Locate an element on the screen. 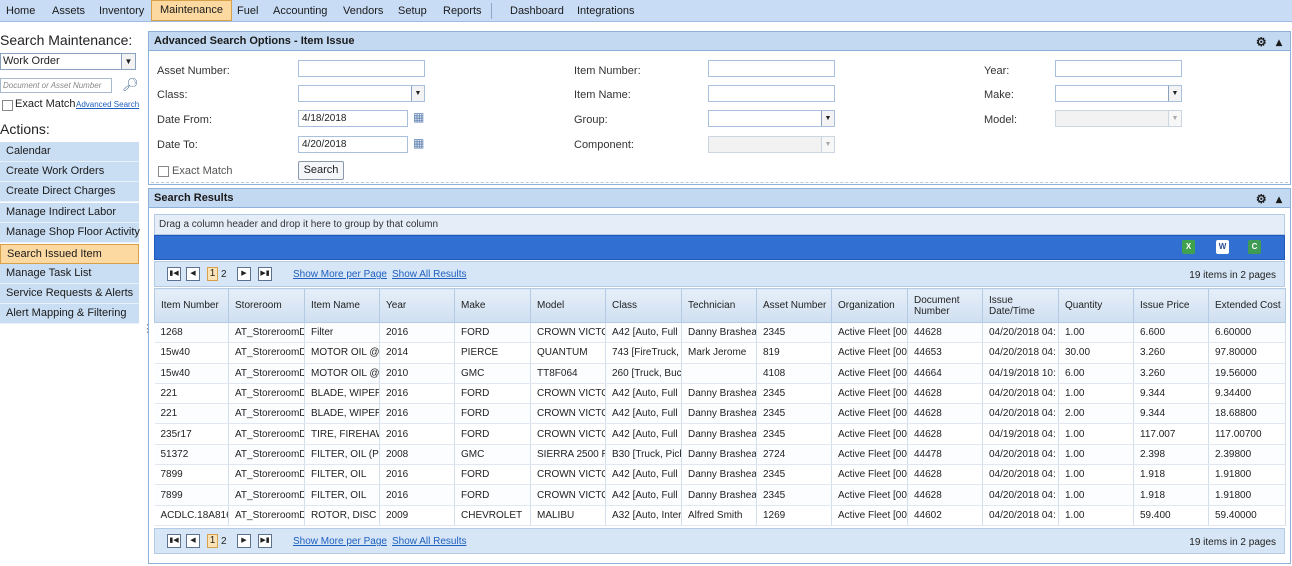 The height and width of the screenshot is (566, 1292). col-header-class: Class is located at coordinates (643, 305).